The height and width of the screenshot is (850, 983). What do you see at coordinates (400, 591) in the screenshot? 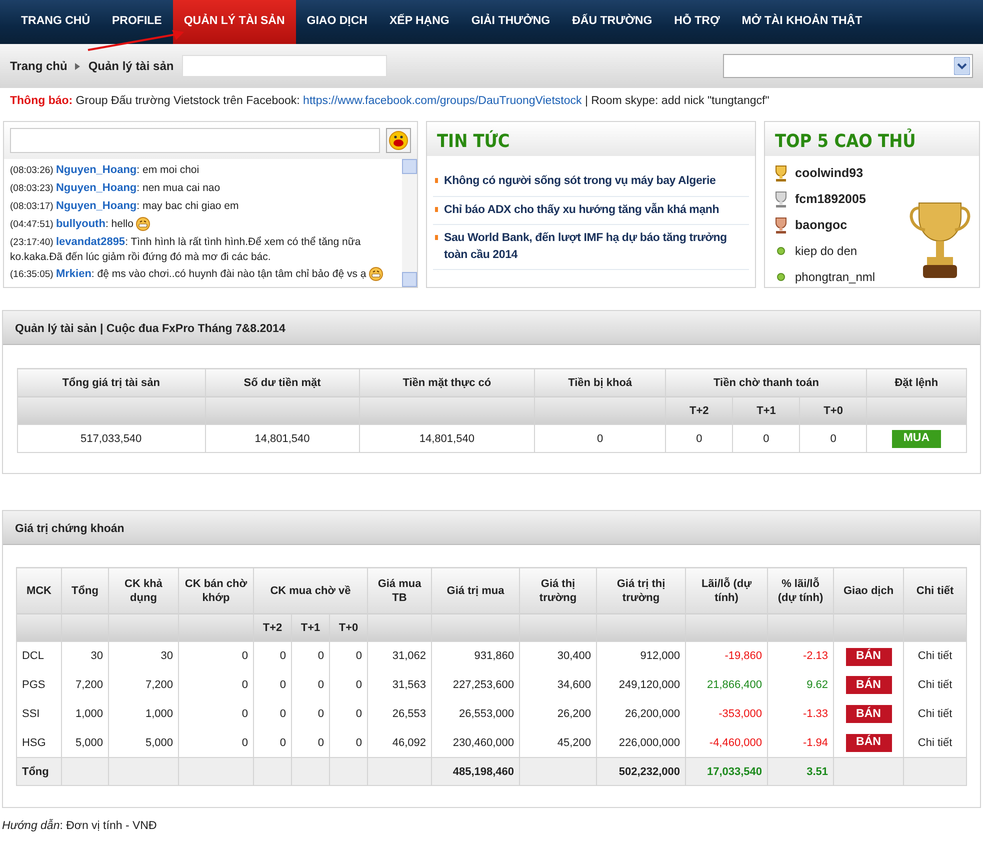
I see `column-header: Giá mua TB` at bounding box center [400, 591].